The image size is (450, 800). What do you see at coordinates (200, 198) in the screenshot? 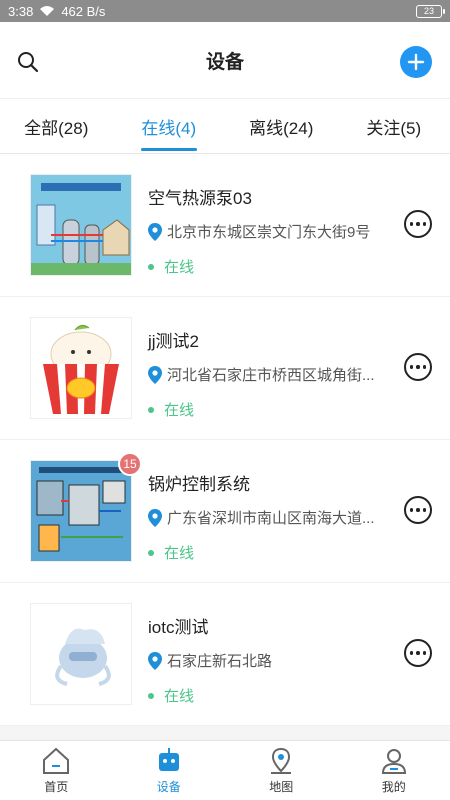
I see `device-name: 空气热源泵03` at bounding box center [200, 198].